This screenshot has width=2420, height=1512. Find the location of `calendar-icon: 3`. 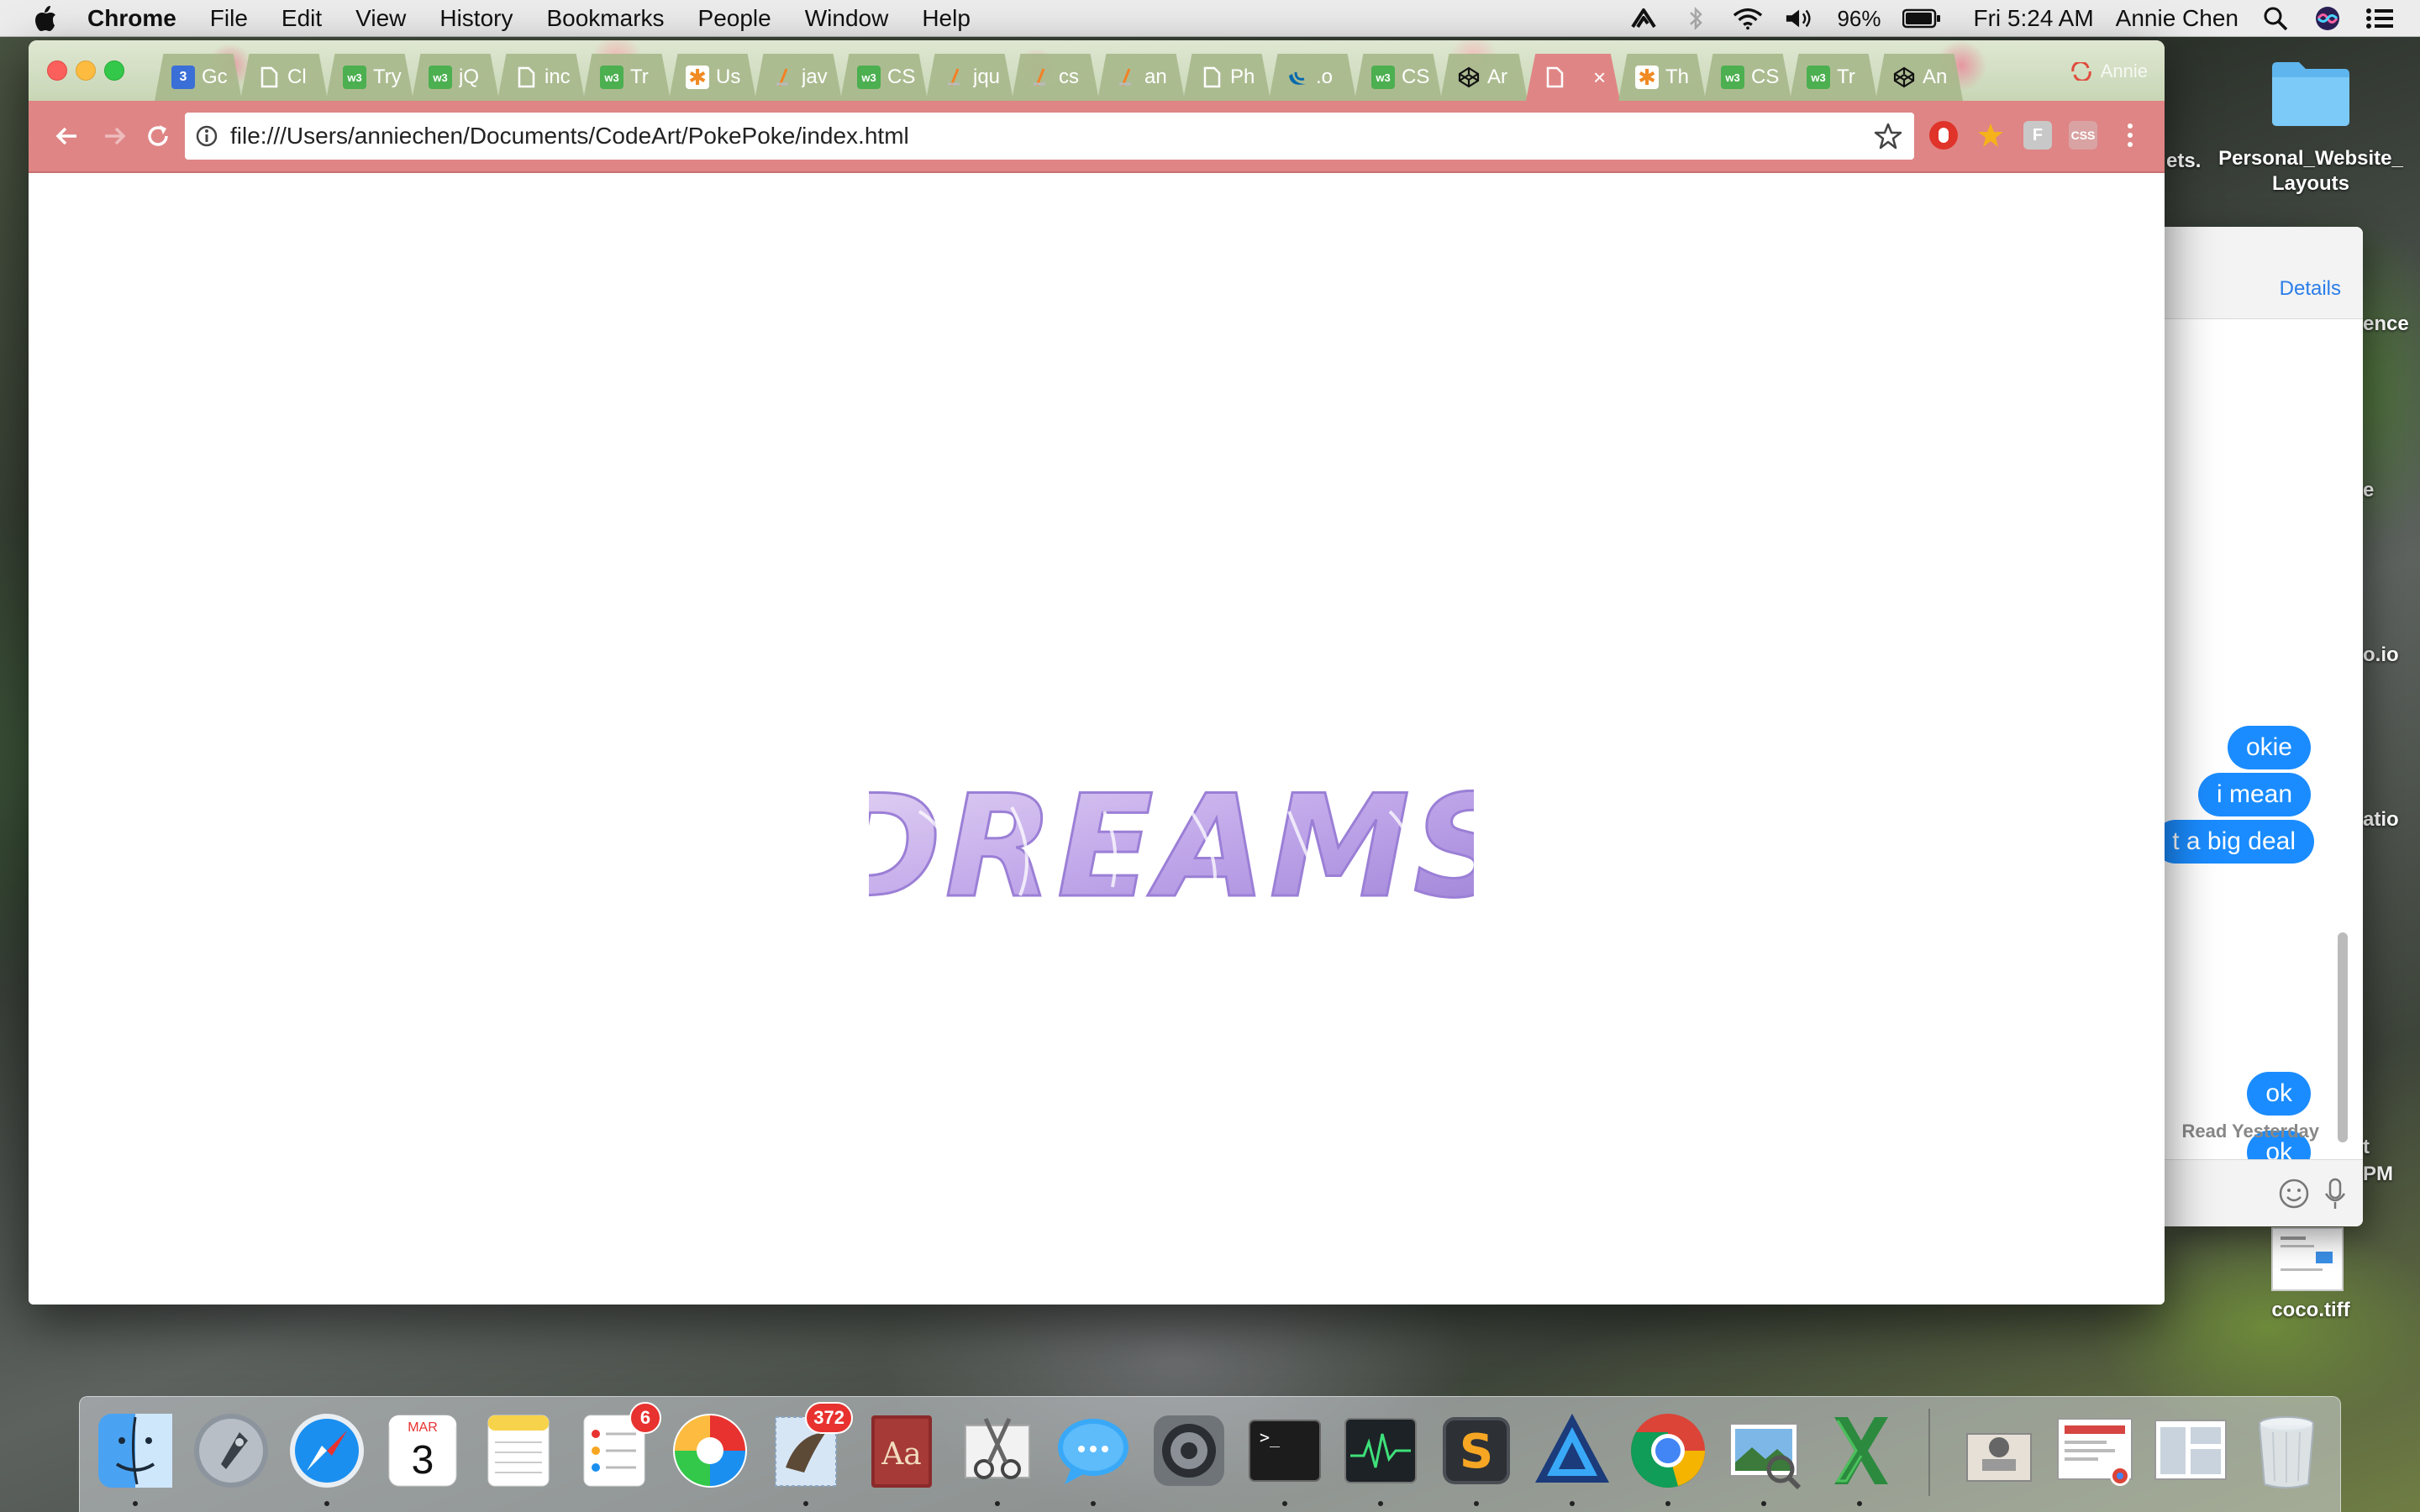

calendar-icon: 3 is located at coordinates (183, 77).